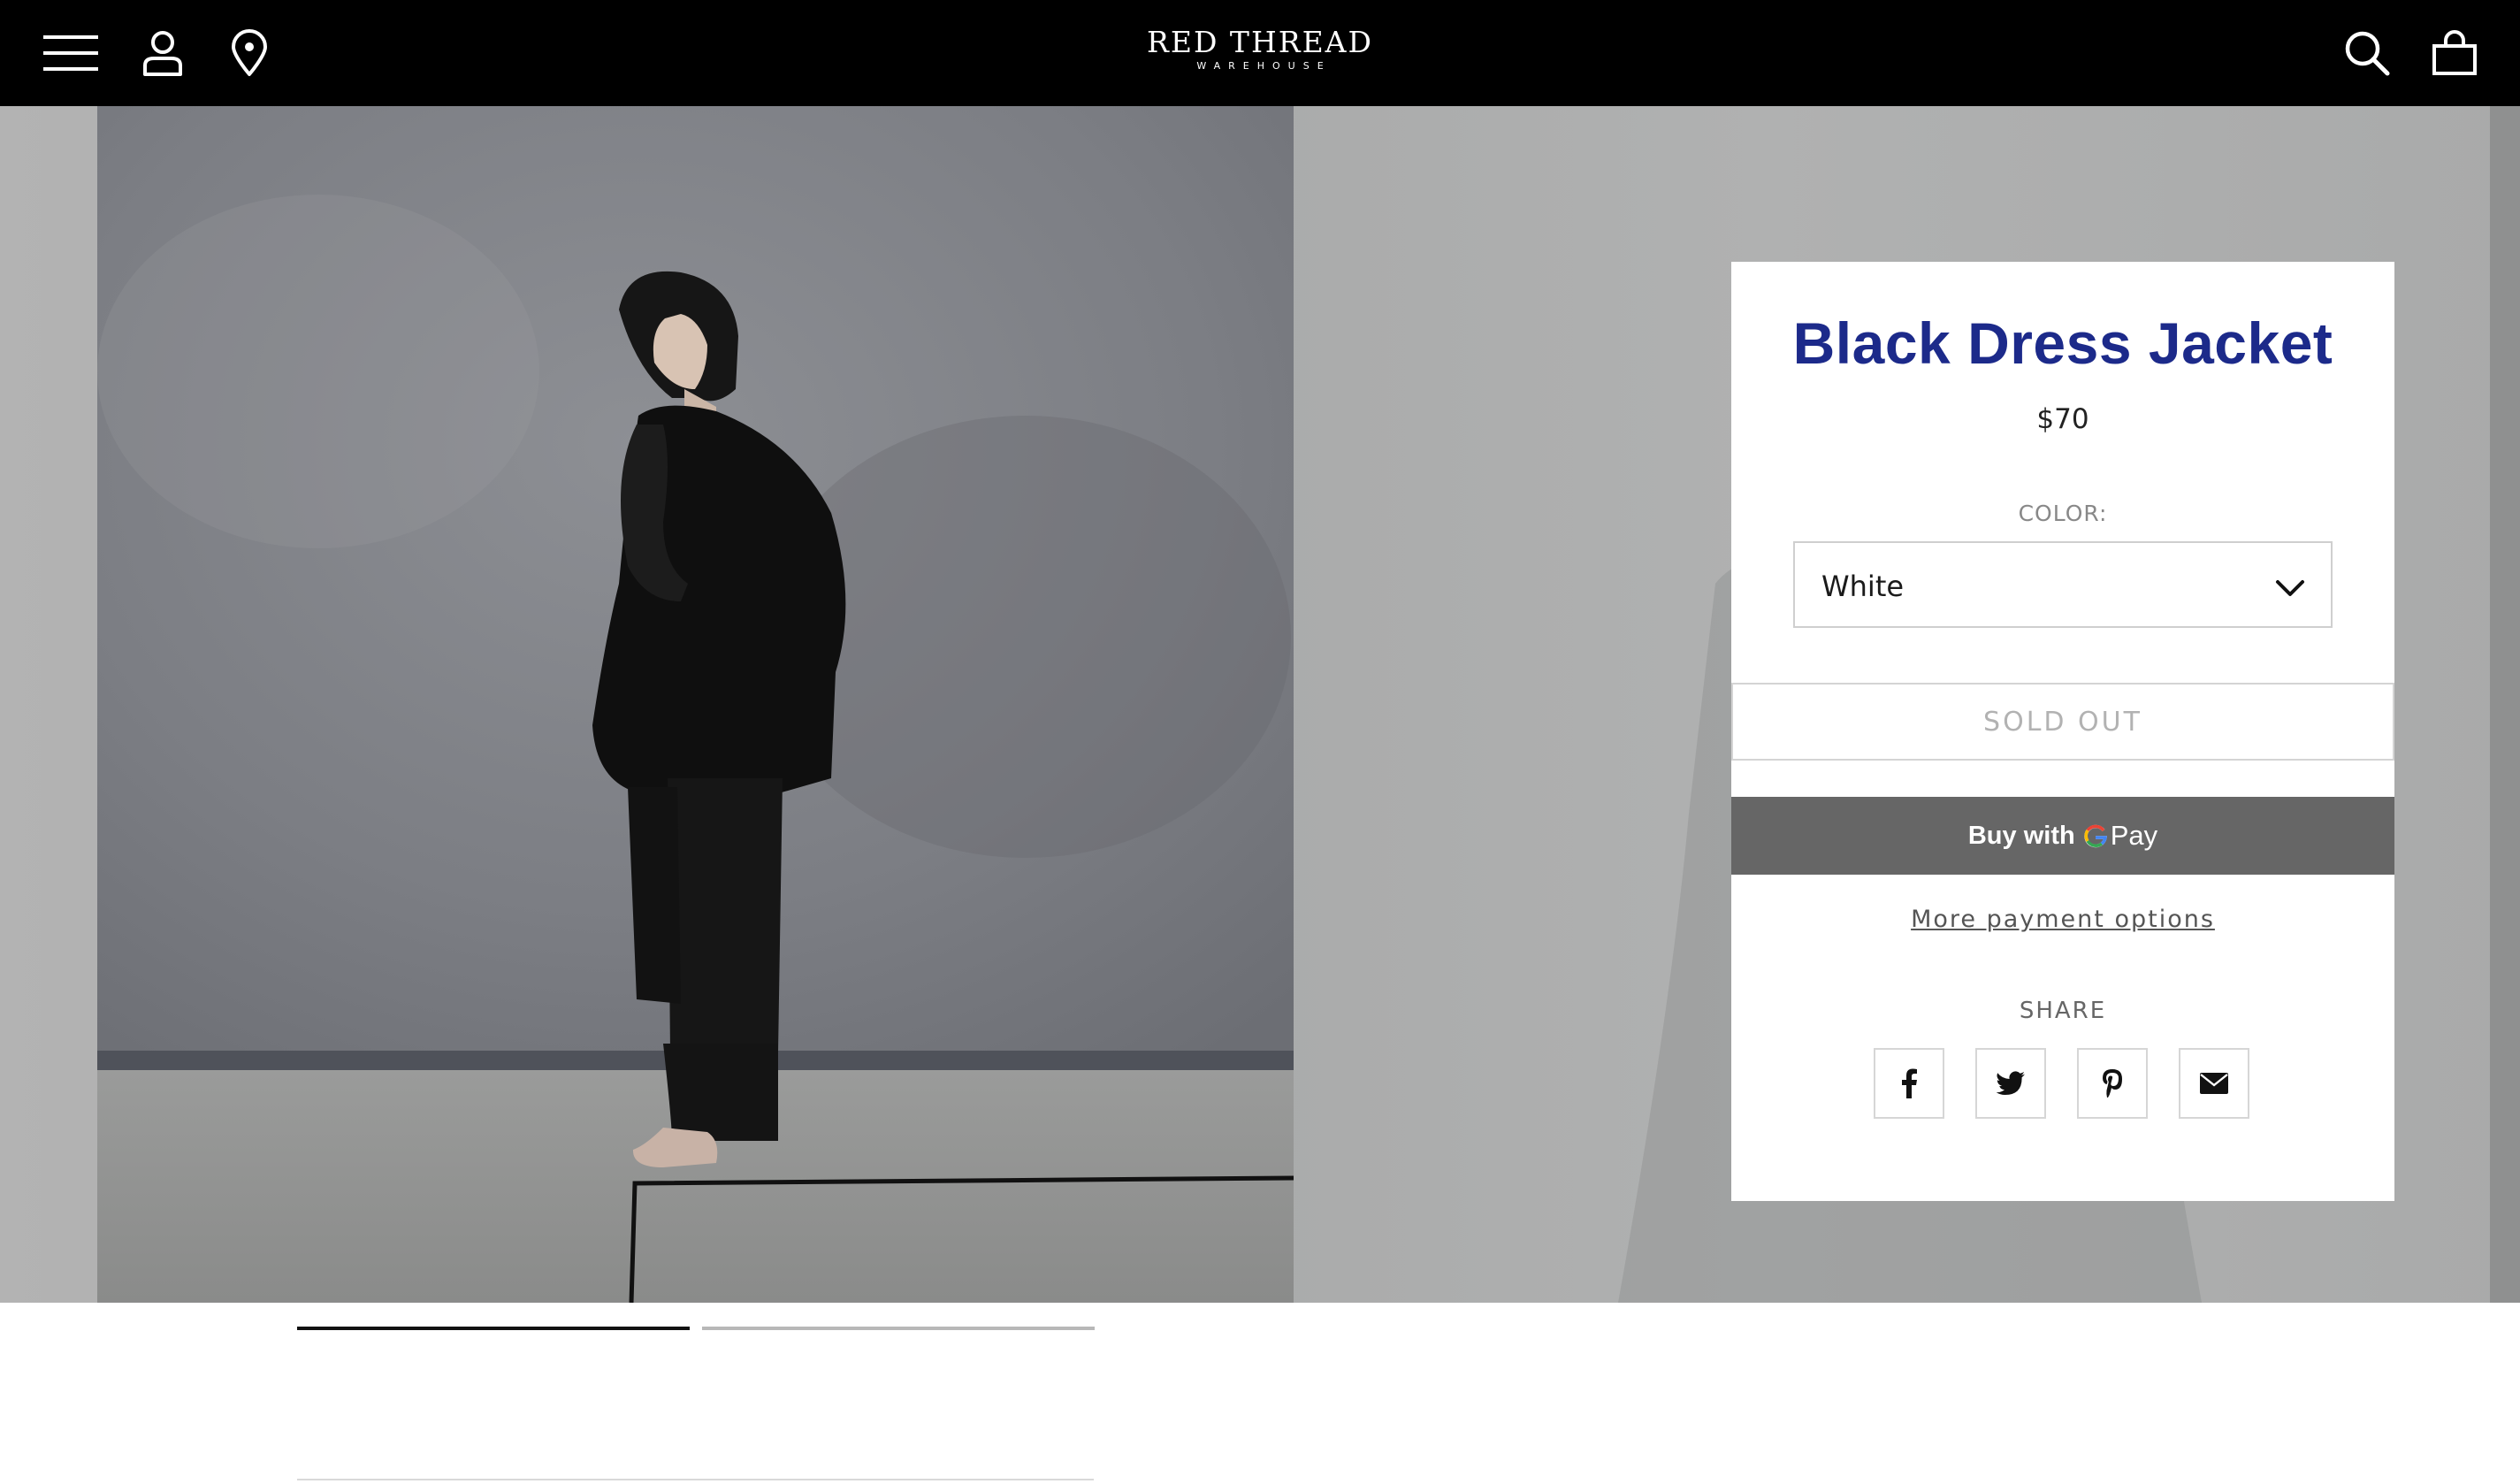 This screenshot has height=1484, width=2520. What do you see at coordinates (2134, 835) in the screenshot?
I see `pay-label: Pay` at bounding box center [2134, 835].